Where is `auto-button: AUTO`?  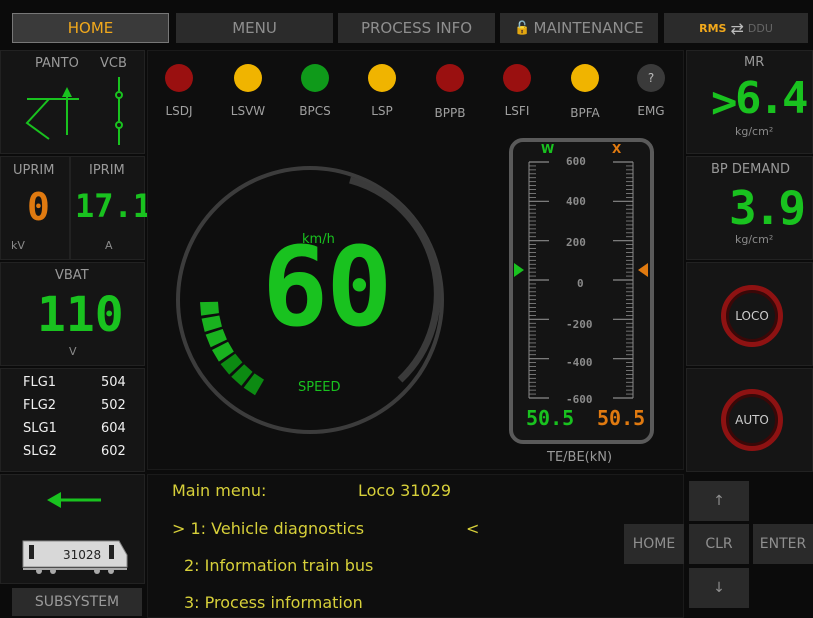
auto-button: AUTO is located at coordinates (752, 420).